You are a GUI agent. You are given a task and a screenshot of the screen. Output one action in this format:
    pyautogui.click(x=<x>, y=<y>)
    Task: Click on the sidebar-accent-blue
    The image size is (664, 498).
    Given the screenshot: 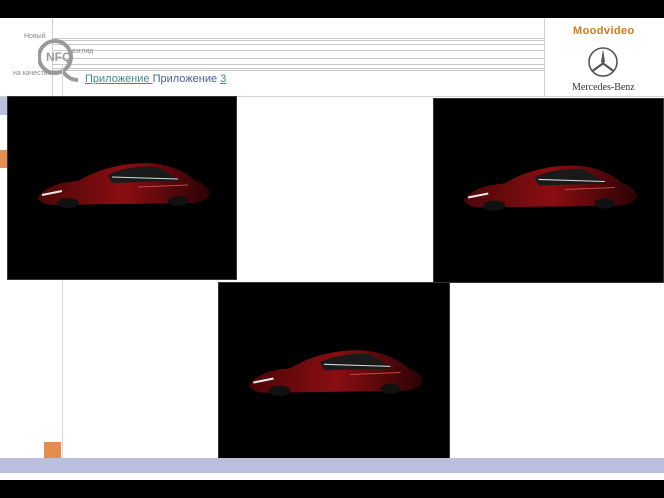 What is the action you would take?
    pyautogui.click(x=3, y=106)
    